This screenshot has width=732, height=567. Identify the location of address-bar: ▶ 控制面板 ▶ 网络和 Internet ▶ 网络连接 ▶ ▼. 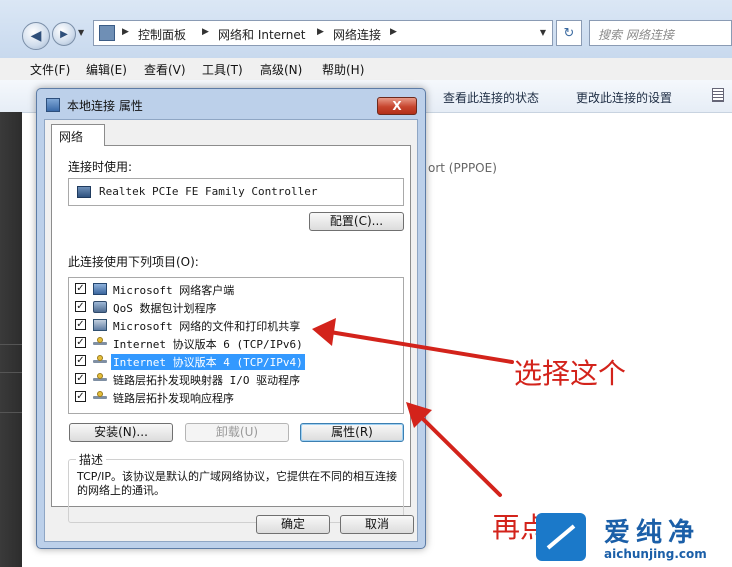
(323, 33).